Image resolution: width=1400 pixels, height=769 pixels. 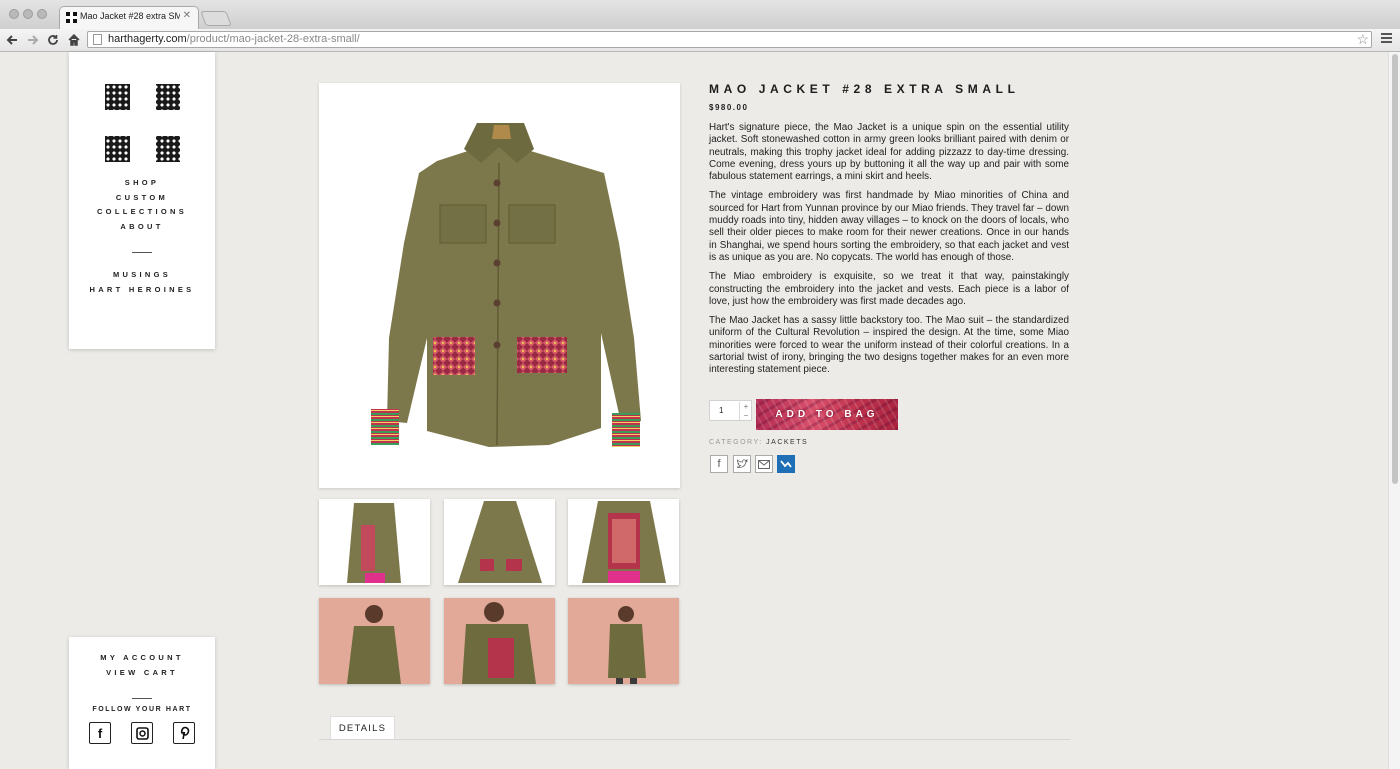 What do you see at coordinates (142, 212) in the screenshot?
I see `nav-collections: COLLECTIONS` at bounding box center [142, 212].